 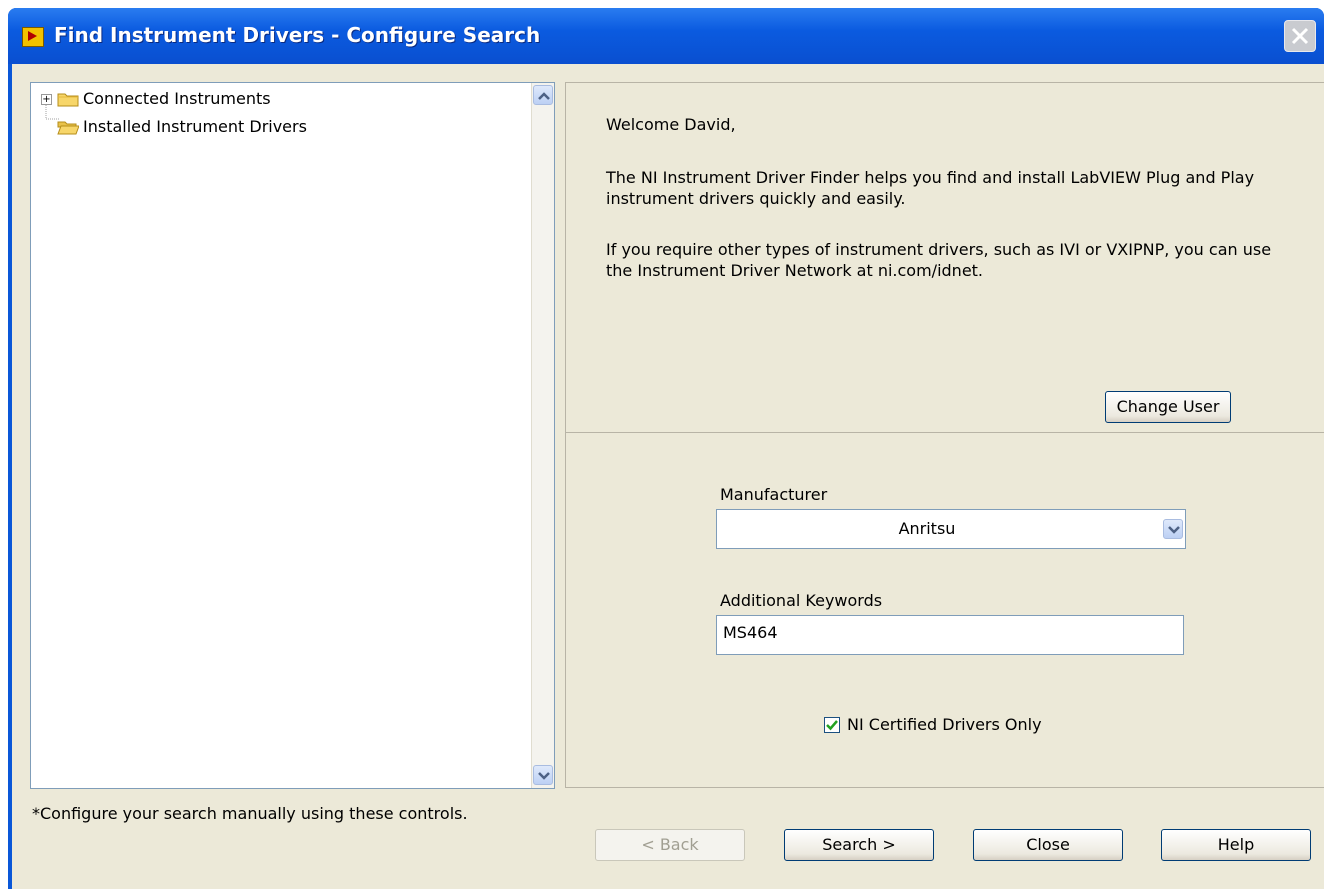 I want to click on tree-scrollbar, so click(x=542, y=435).